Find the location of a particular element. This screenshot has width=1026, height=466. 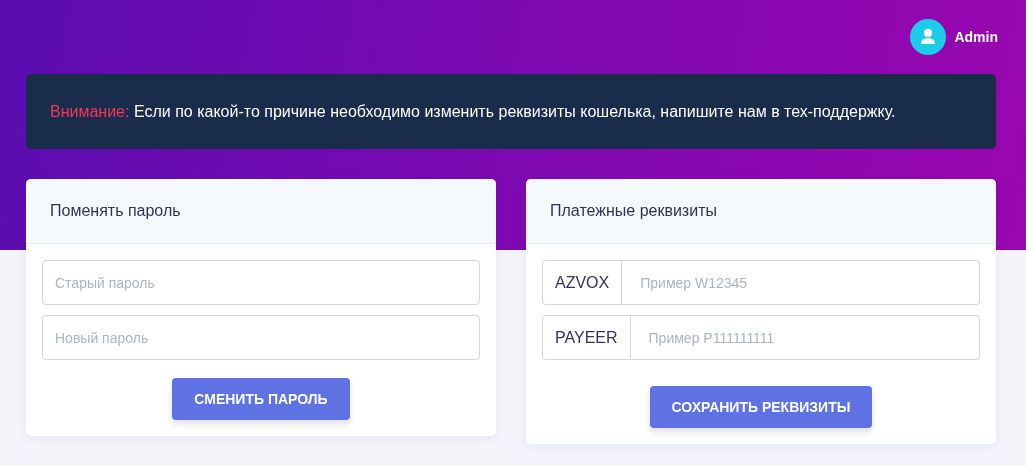

input-field: Старый пароль is located at coordinates (261, 282).